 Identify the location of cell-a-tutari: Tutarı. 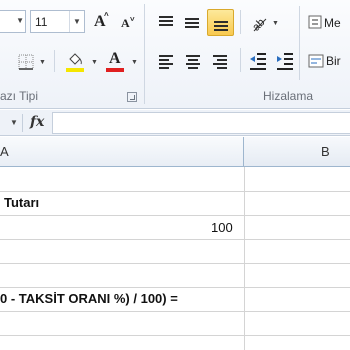
(21, 202).